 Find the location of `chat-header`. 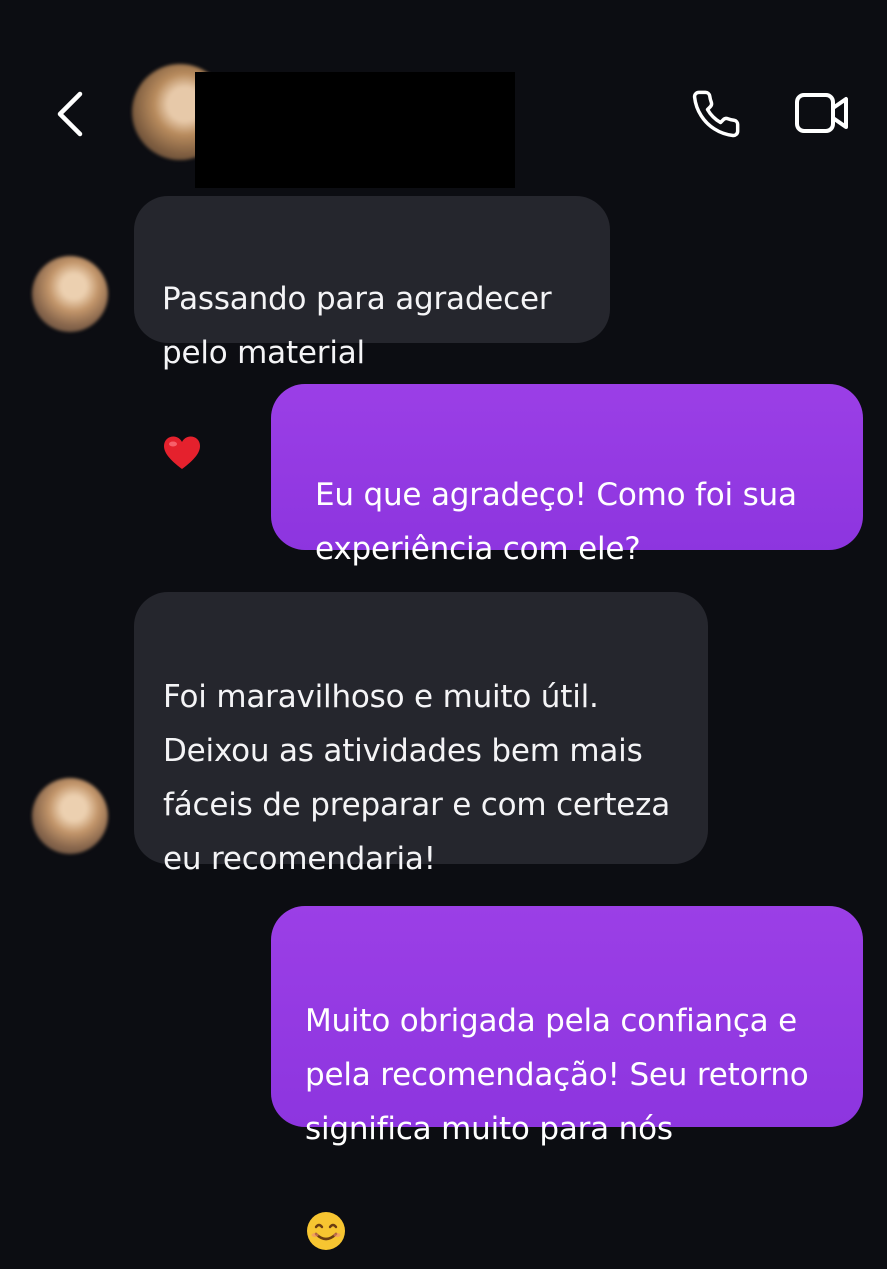

chat-header is located at coordinates (443, 95).